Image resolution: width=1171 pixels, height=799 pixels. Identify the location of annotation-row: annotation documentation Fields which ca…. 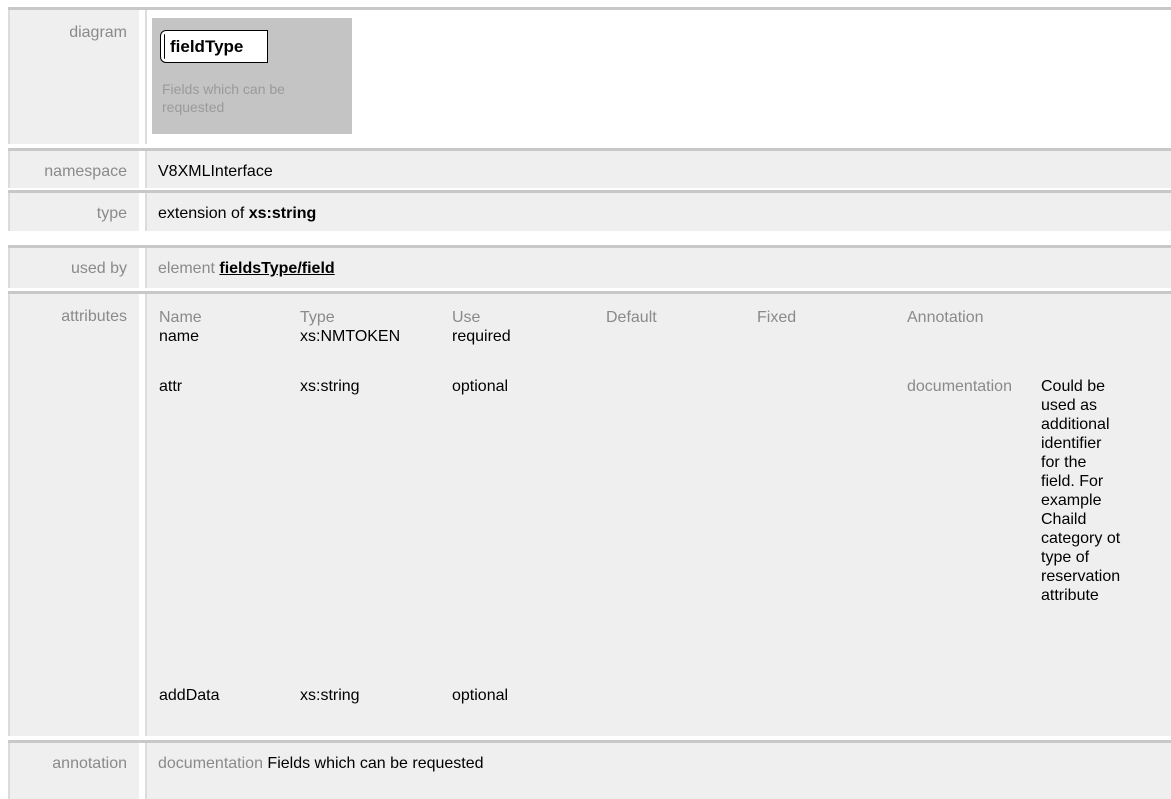
(589, 769).